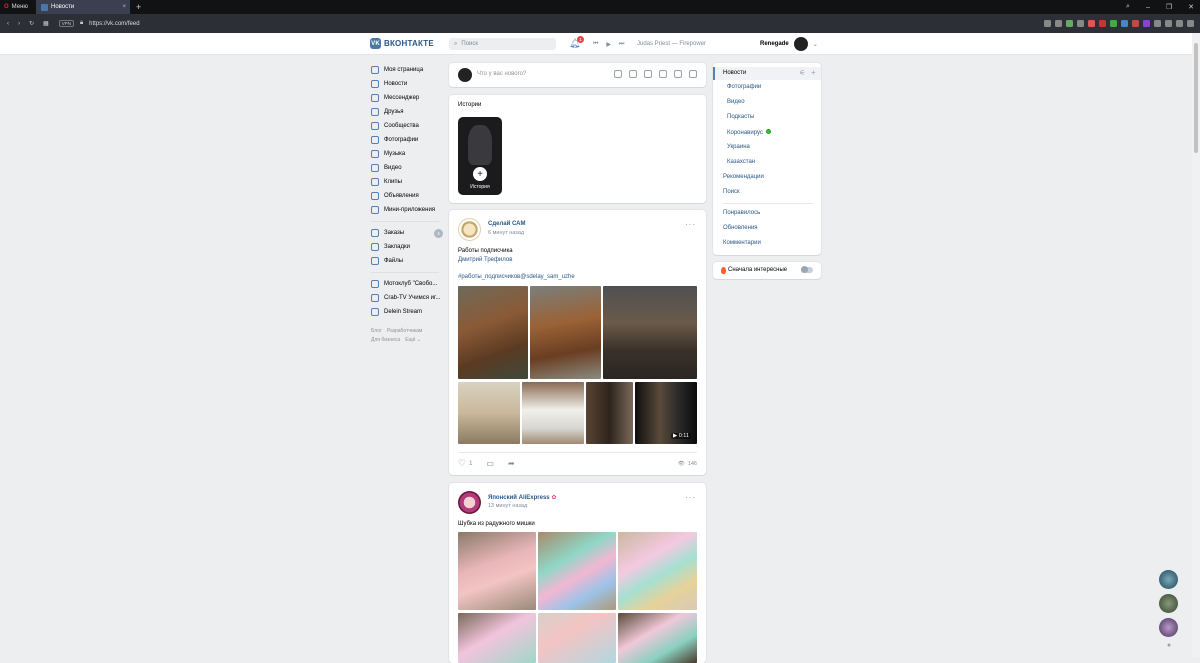 Image resolution: width=1200 pixels, height=663 pixels. What do you see at coordinates (1146, 23) in the screenshot?
I see `ext-purple-icon` at bounding box center [1146, 23].